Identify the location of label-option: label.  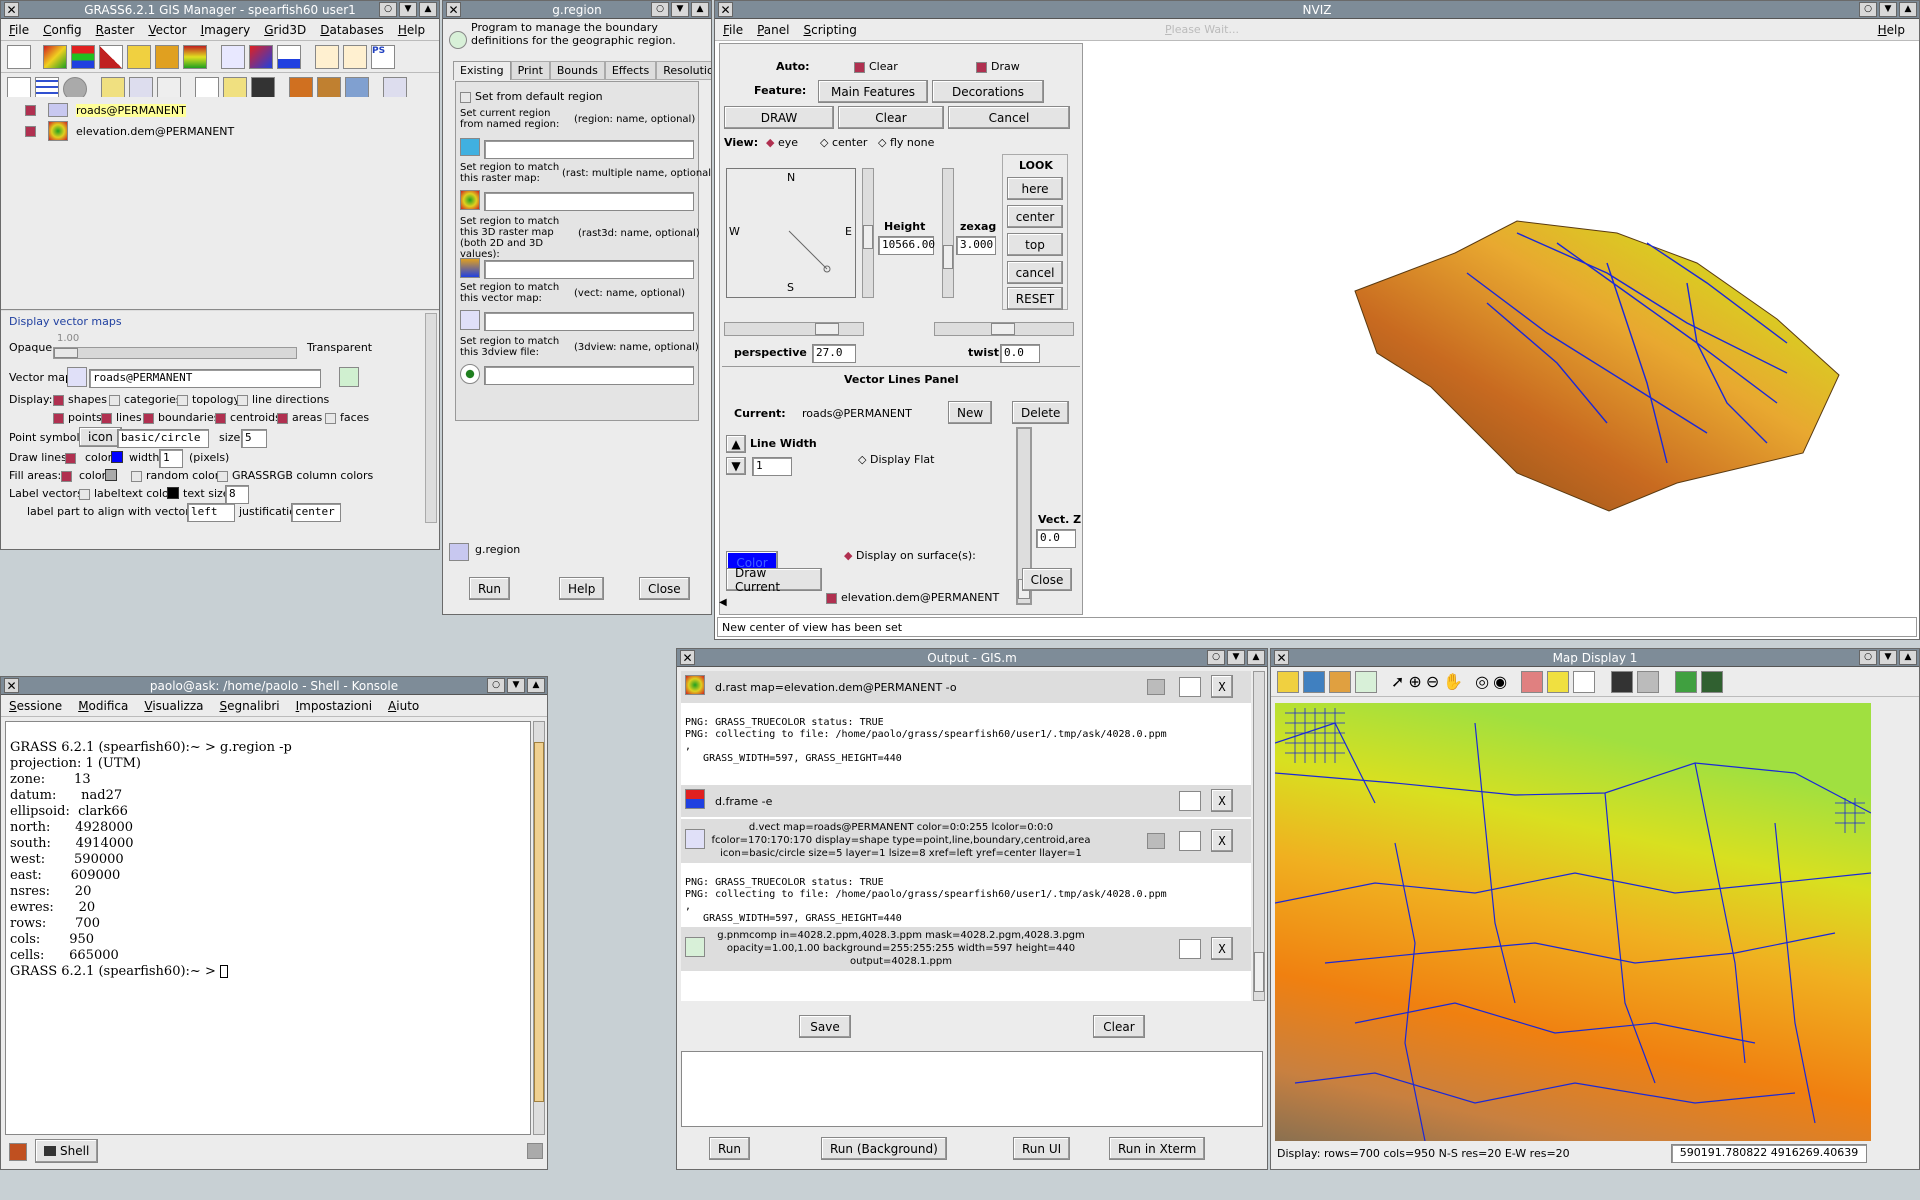
(100, 493).